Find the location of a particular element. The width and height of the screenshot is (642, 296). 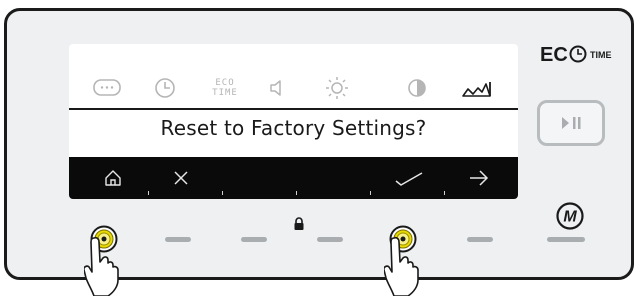

m-logo-icon: M is located at coordinates (570, 216).